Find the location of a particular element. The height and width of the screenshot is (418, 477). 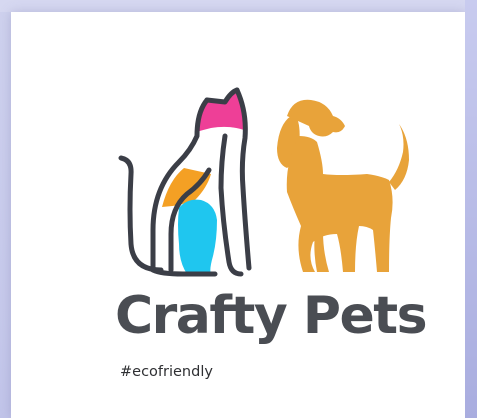

dog-silhouette-icon is located at coordinates (343, 185).